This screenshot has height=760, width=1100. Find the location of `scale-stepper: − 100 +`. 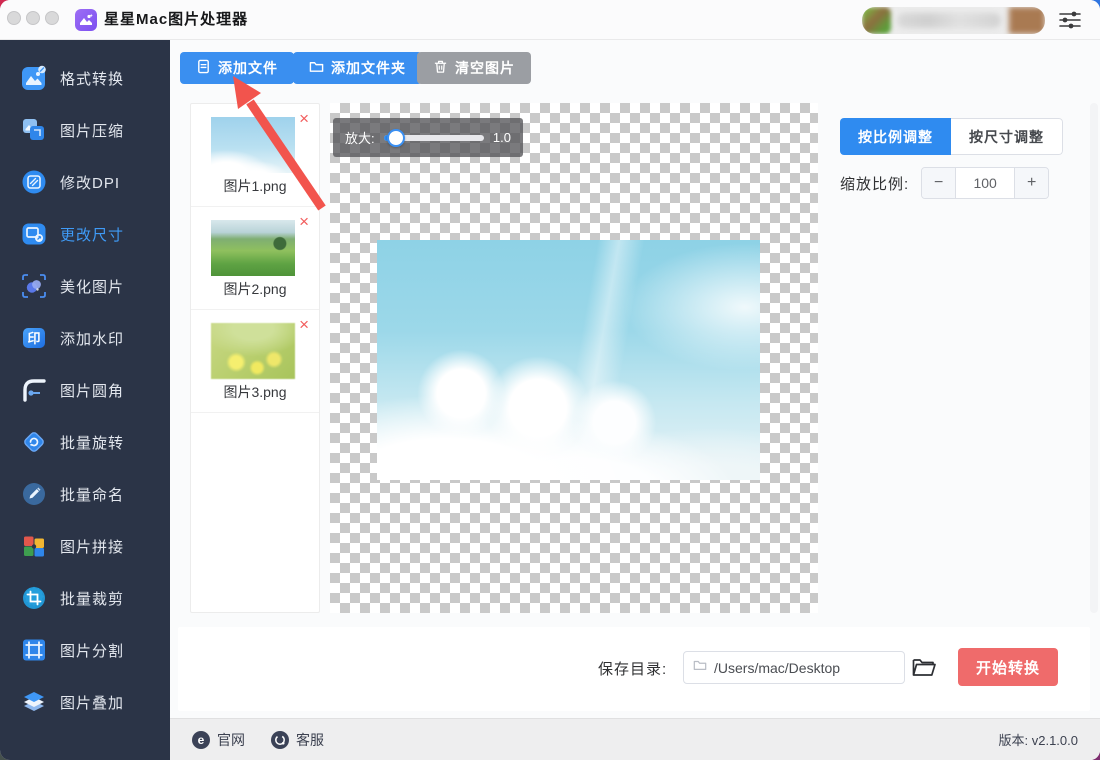

scale-stepper: − 100 + is located at coordinates (985, 183).